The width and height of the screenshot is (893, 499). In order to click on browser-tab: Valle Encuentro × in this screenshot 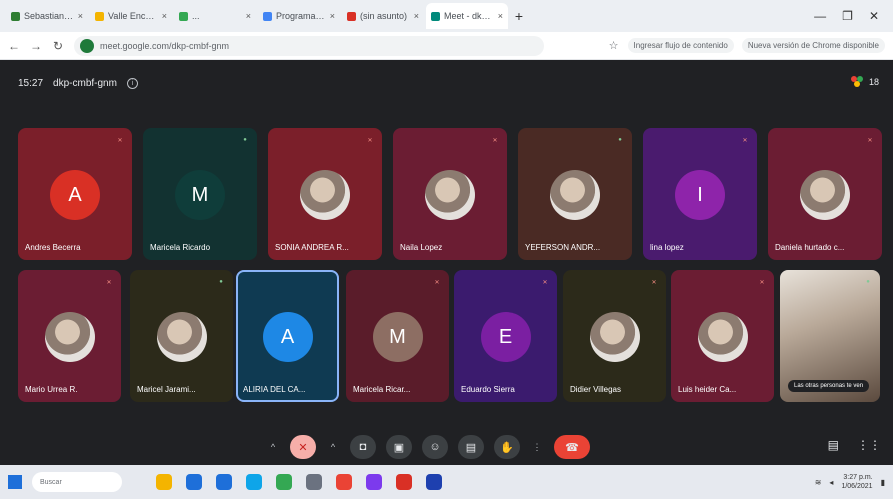, I will do `click(131, 16)`.